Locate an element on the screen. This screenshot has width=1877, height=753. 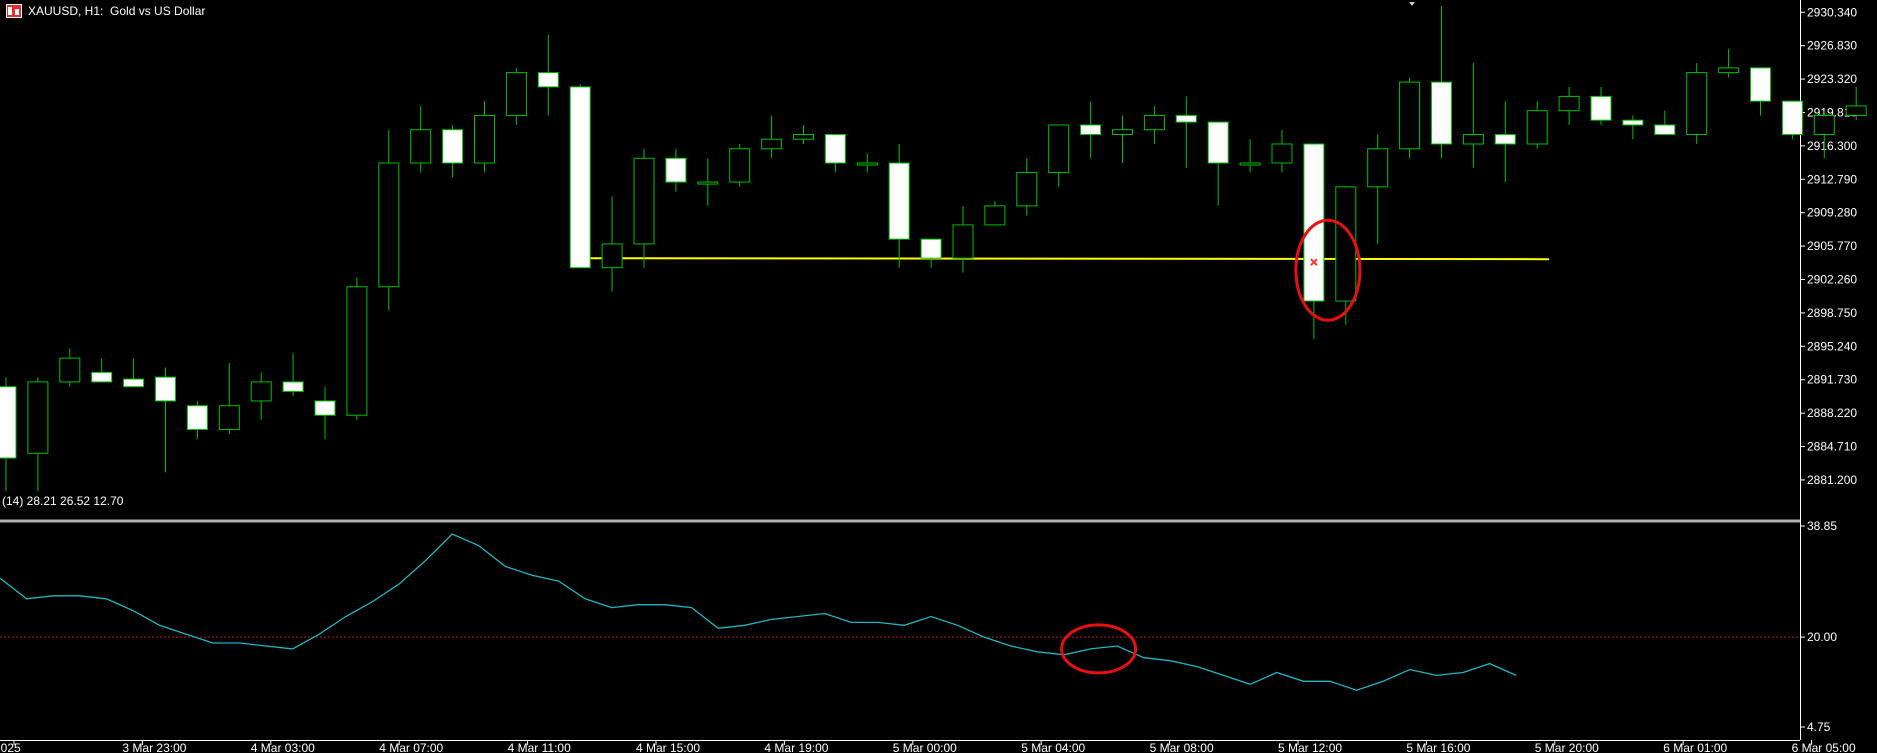
time-tick-label: 5 Mar 12:00 is located at coordinates (1310, 747).